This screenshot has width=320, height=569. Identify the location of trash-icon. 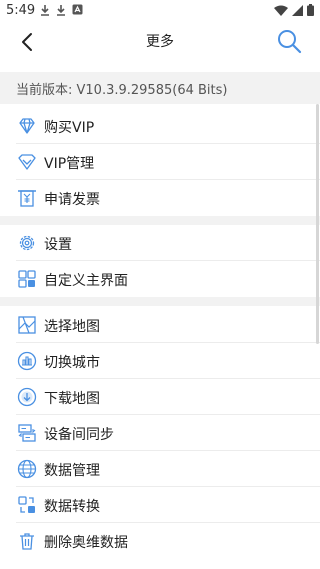
(27, 541).